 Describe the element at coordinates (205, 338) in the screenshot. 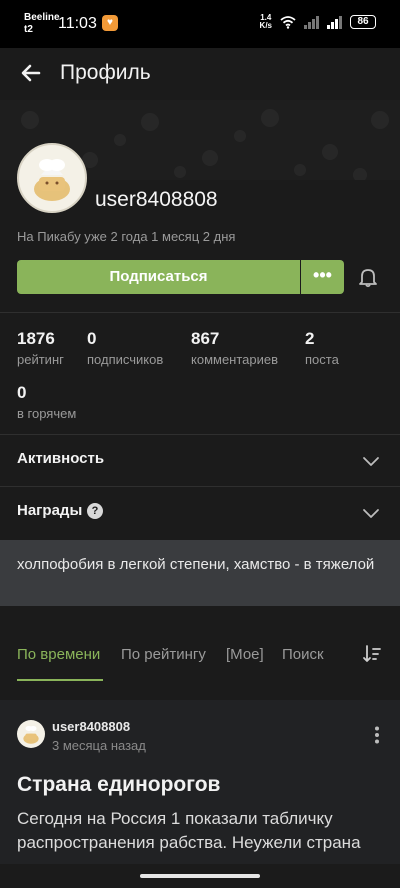

I see `stat-value: 867` at that location.